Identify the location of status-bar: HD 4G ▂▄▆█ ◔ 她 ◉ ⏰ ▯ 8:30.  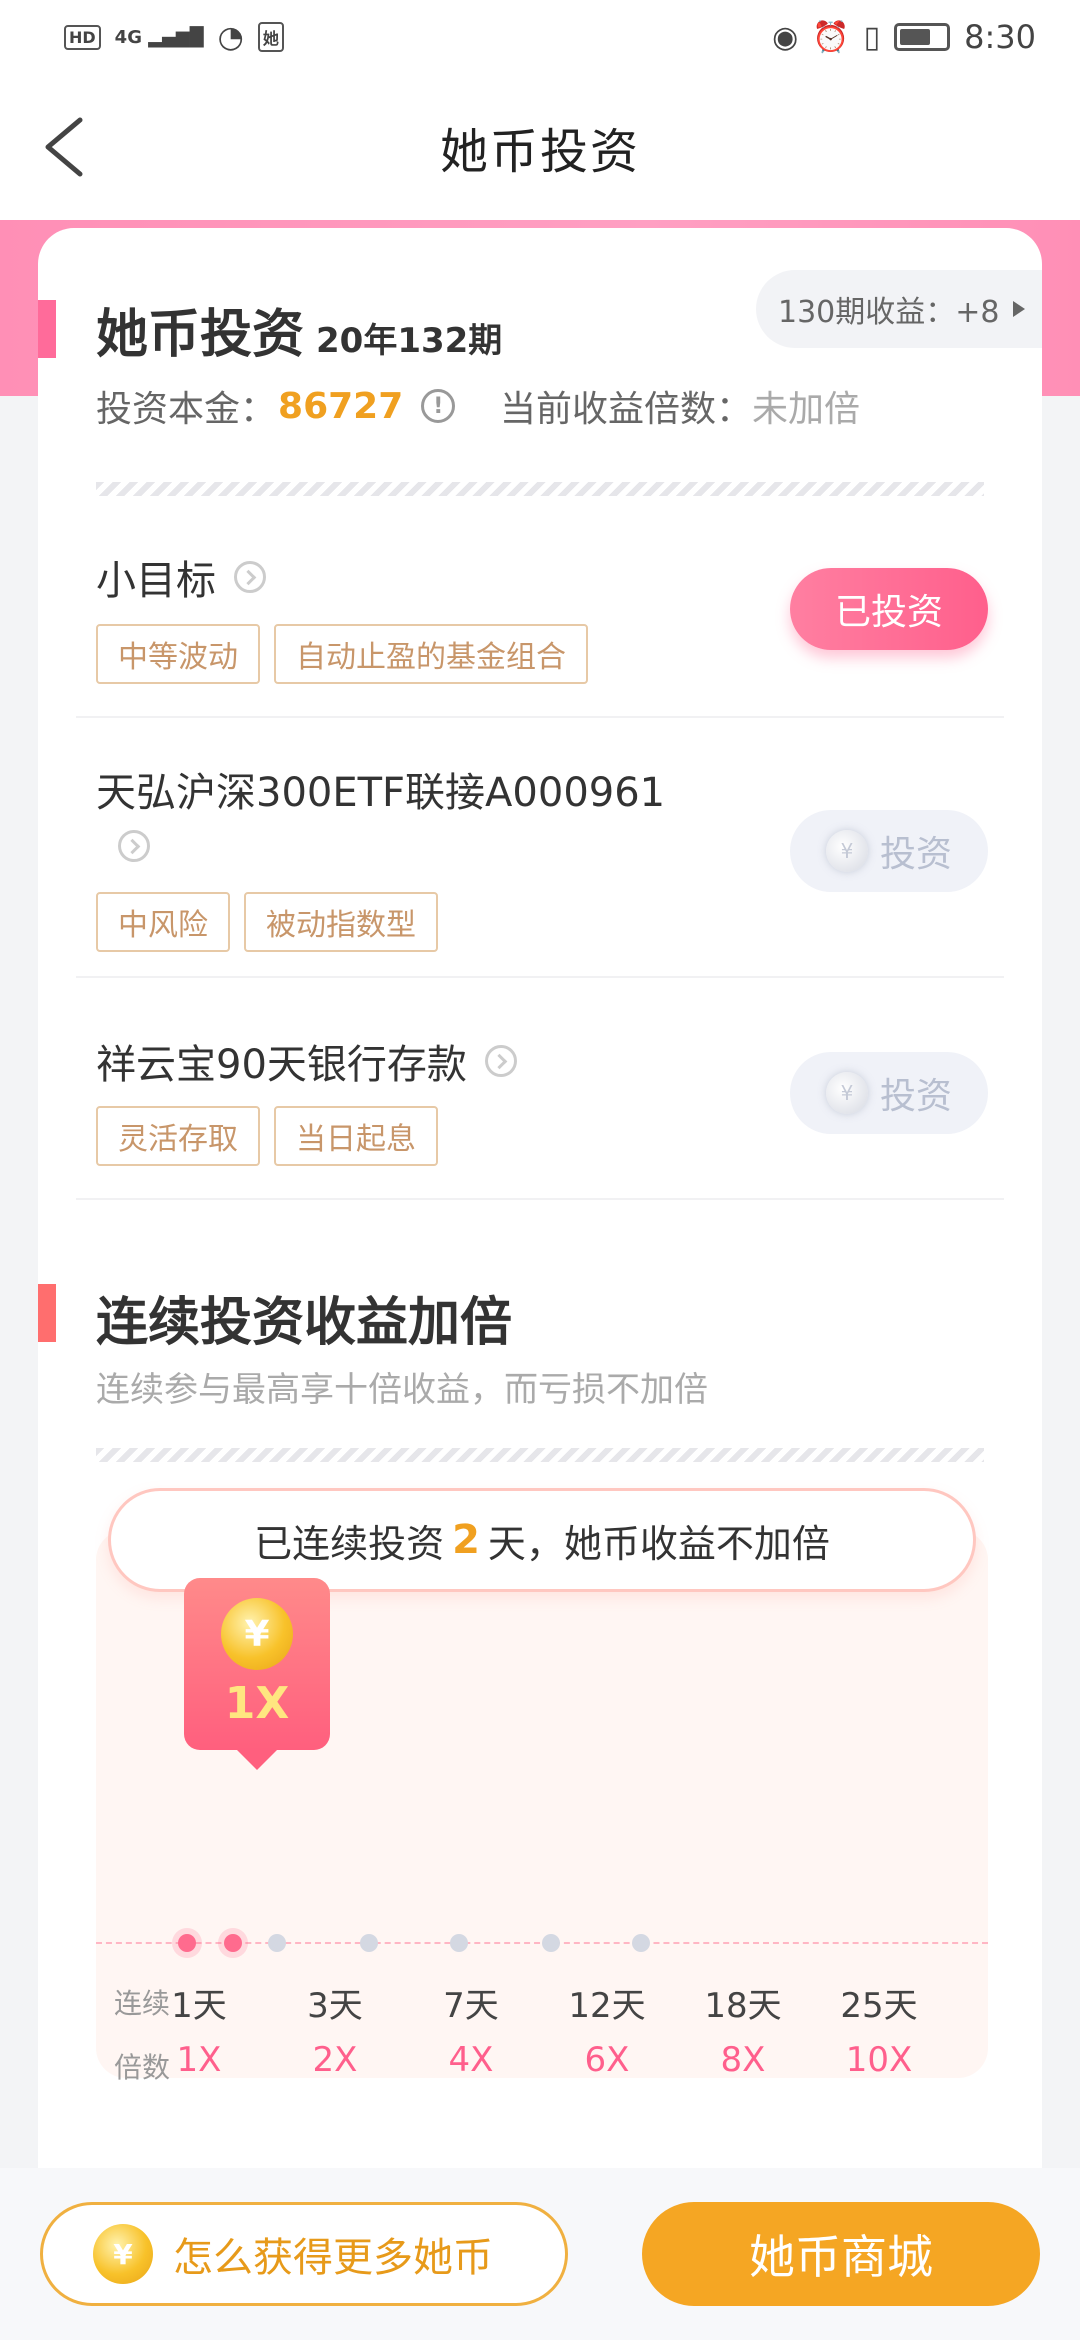
(540, 37).